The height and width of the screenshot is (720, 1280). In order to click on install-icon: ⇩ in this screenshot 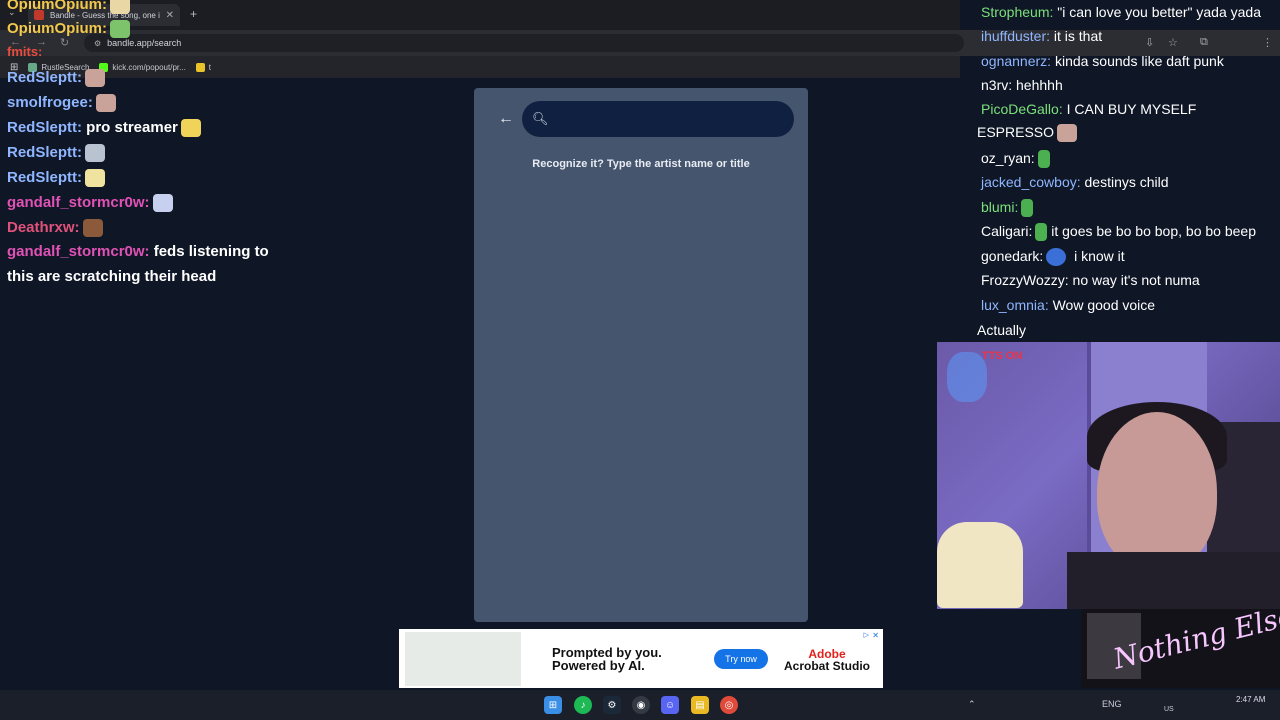, I will do `click(1149, 42)`.